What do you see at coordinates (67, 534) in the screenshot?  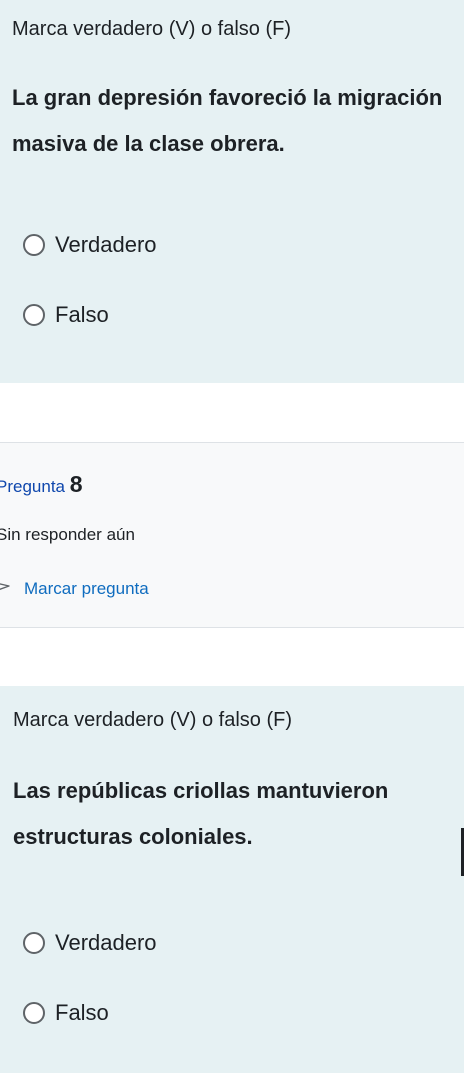 I see `question-state: Sin responder aún` at bounding box center [67, 534].